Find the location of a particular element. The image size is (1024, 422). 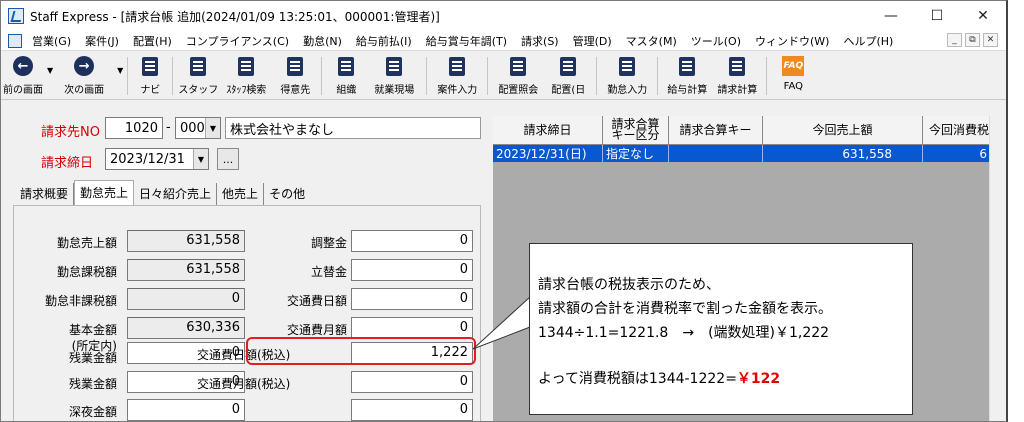

staff-search-label: ｽﾀｯﾌ検索 is located at coordinates (246, 90).